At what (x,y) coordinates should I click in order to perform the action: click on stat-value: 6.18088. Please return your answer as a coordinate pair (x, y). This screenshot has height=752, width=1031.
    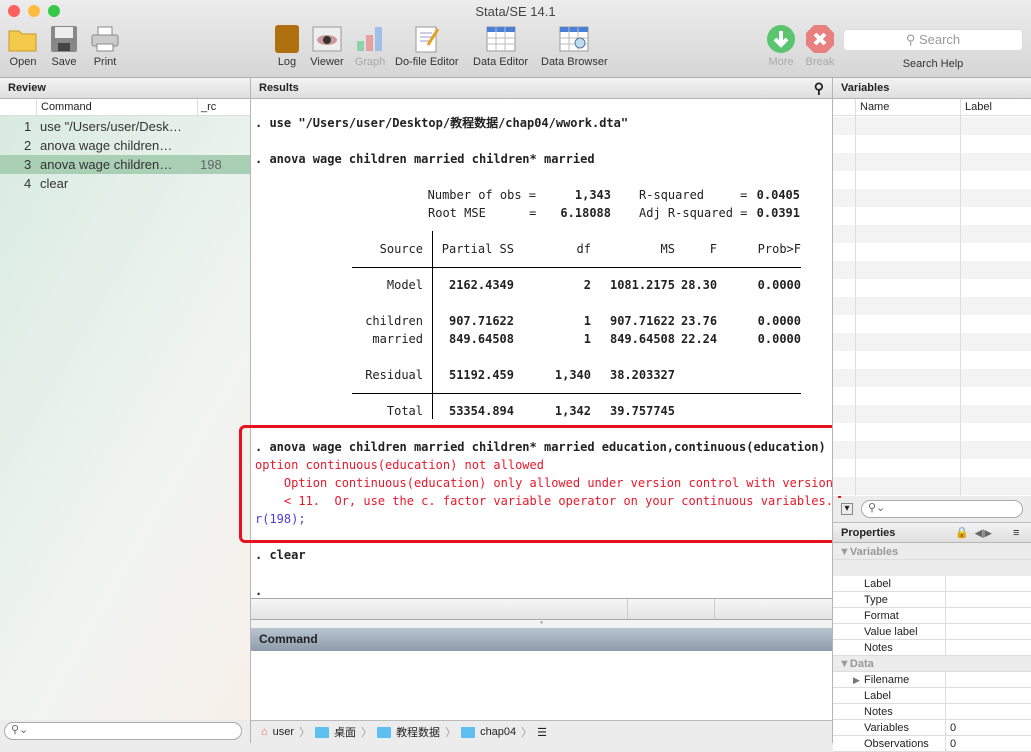
    Looking at the image, I should click on (585, 213).